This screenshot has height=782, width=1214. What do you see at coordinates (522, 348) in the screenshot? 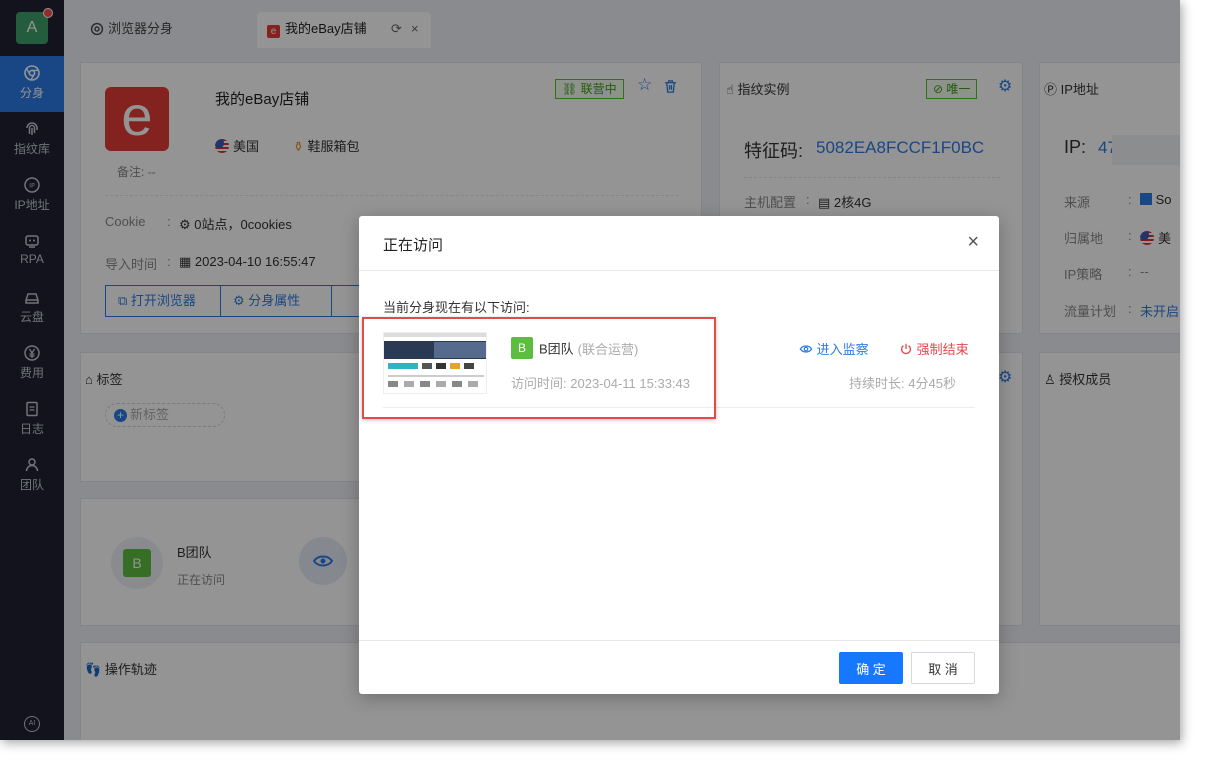
I see `team-letter-badge: B` at bounding box center [522, 348].